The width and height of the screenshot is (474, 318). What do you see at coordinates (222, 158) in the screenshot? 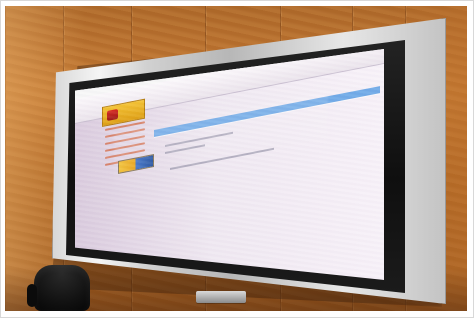
I see `content-text-line` at bounding box center [222, 158].